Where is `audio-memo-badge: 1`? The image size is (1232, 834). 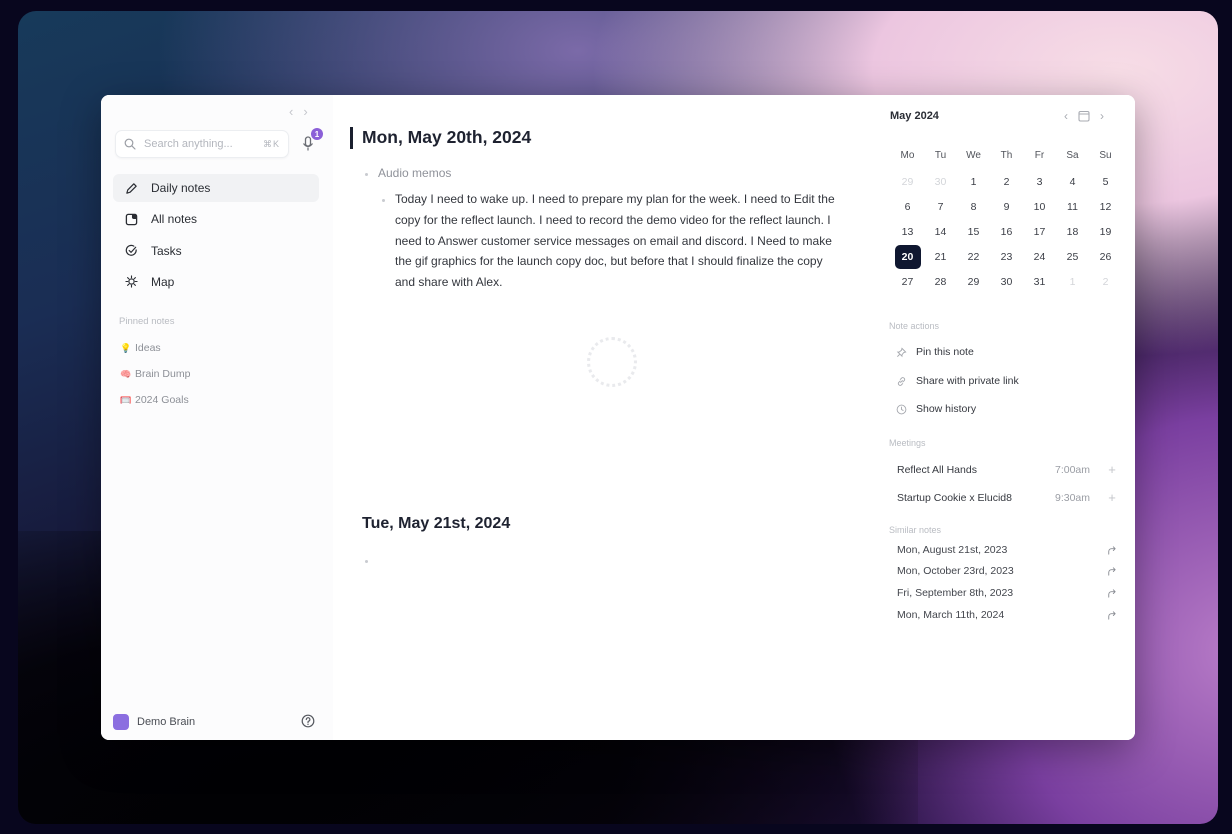 audio-memo-badge: 1 is located at coordinates (317, 134).